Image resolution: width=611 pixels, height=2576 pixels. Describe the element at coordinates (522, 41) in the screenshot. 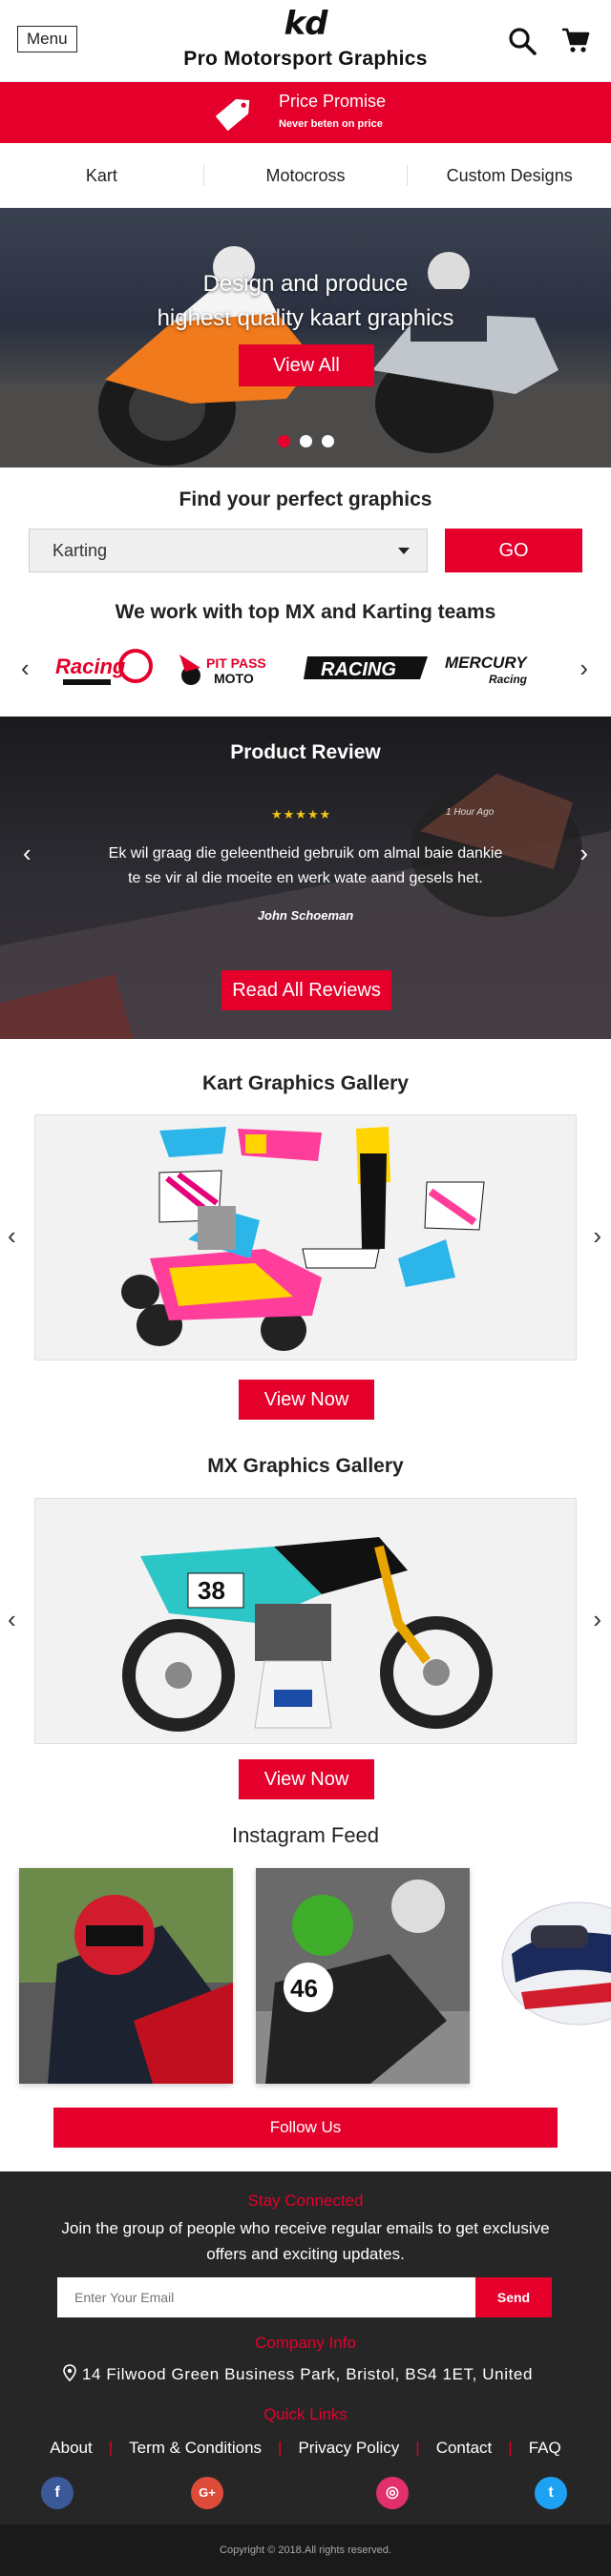

I see `search-icon` at that location.